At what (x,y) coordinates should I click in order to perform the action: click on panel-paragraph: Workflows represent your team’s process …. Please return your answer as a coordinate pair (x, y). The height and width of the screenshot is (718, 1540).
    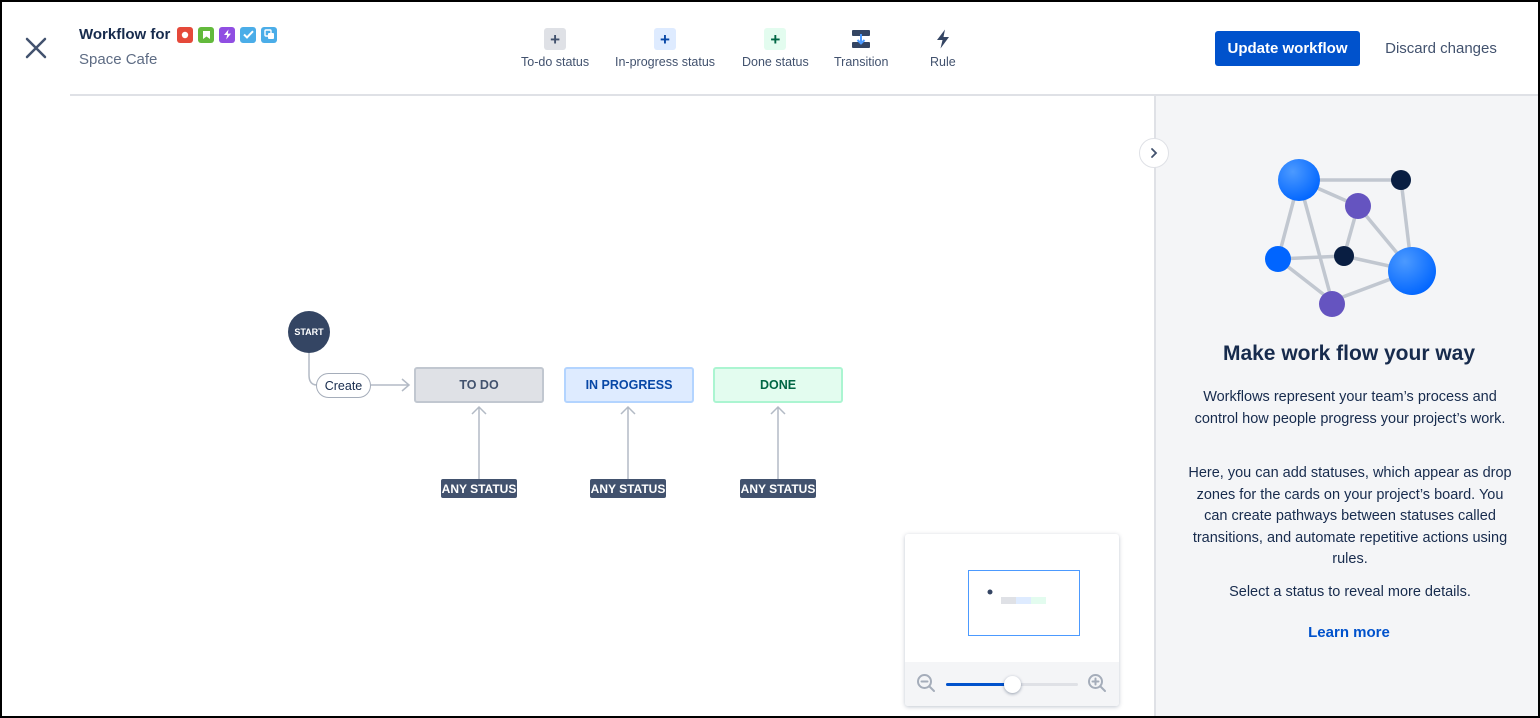
    Looking at the image, I should click on (1350, 408).